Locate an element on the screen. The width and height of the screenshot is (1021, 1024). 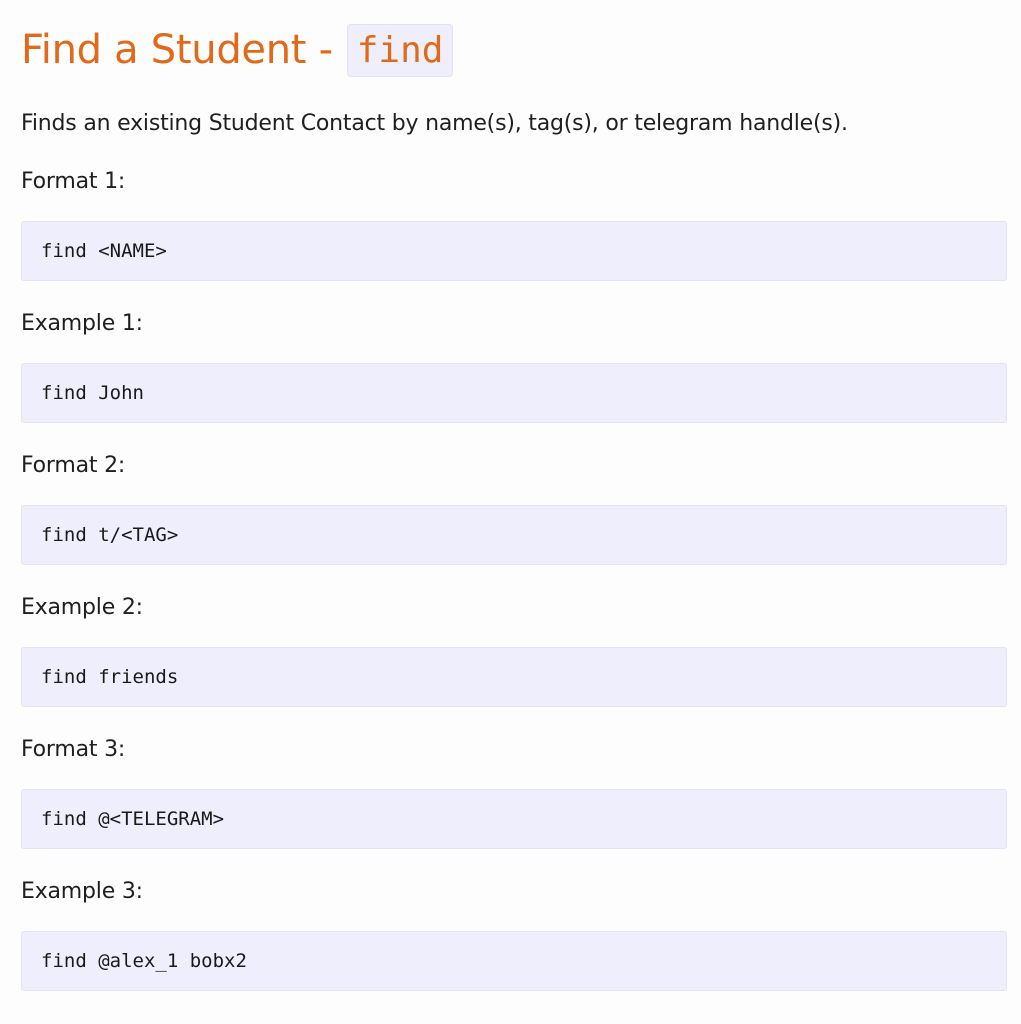
format-1-label: Format 1: is located at coordinates (73, 181).